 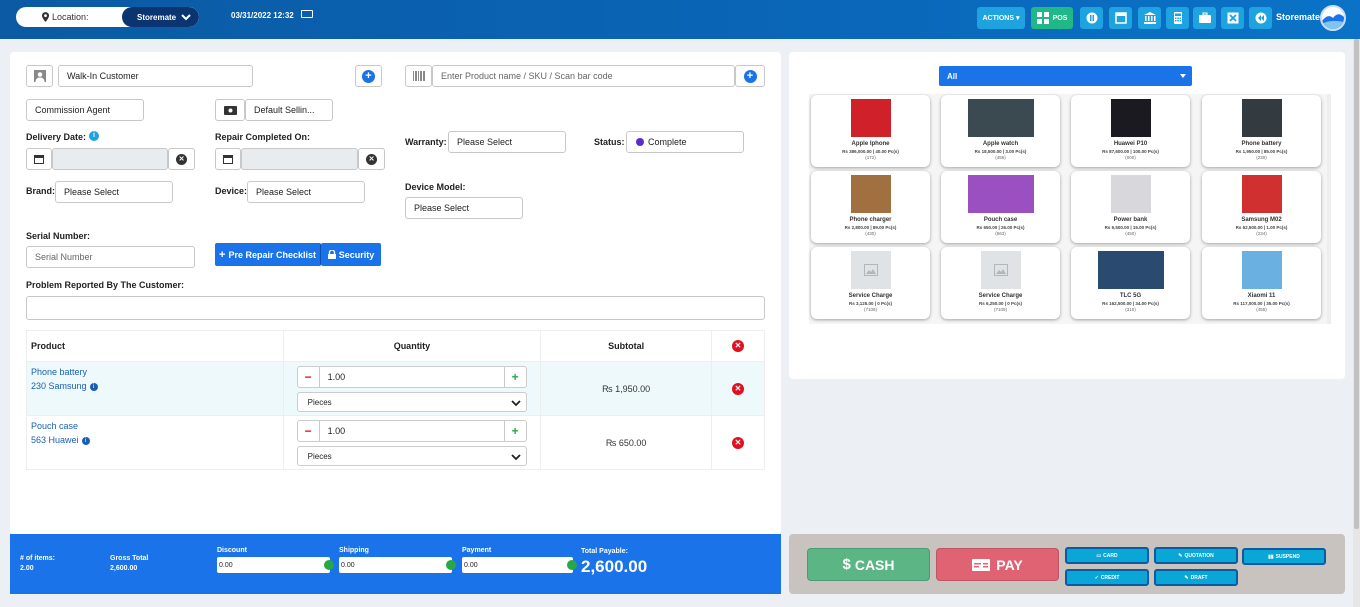 I want to click on close-register-button, so click(x=1232, y=18).